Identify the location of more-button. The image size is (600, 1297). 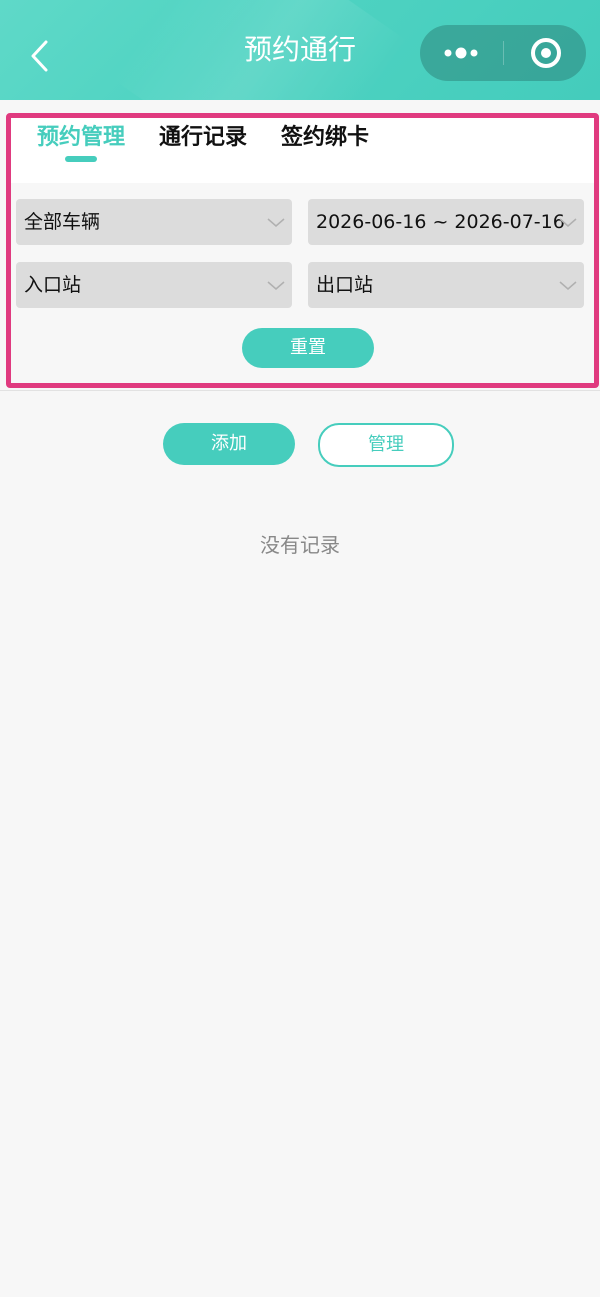
(461, 53).